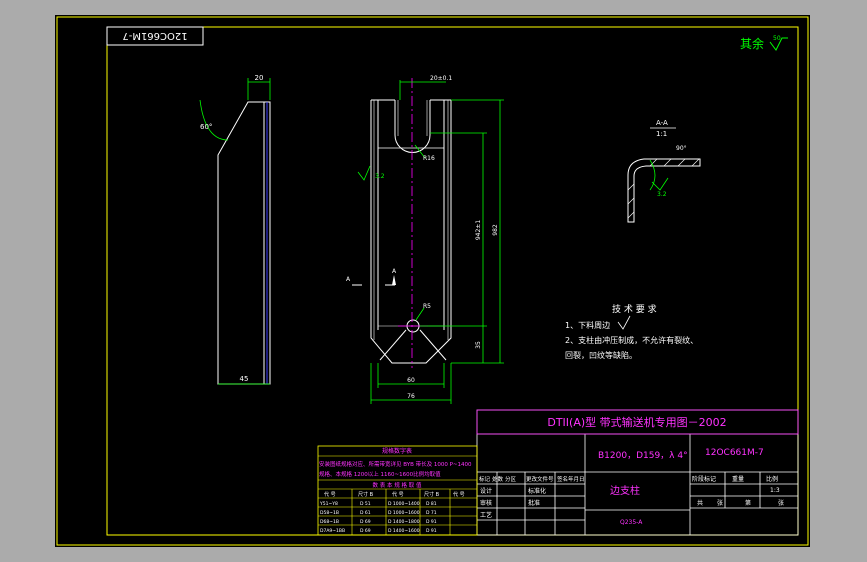  I want to click on tb-left-label-1: 处数, so click(498, 479).